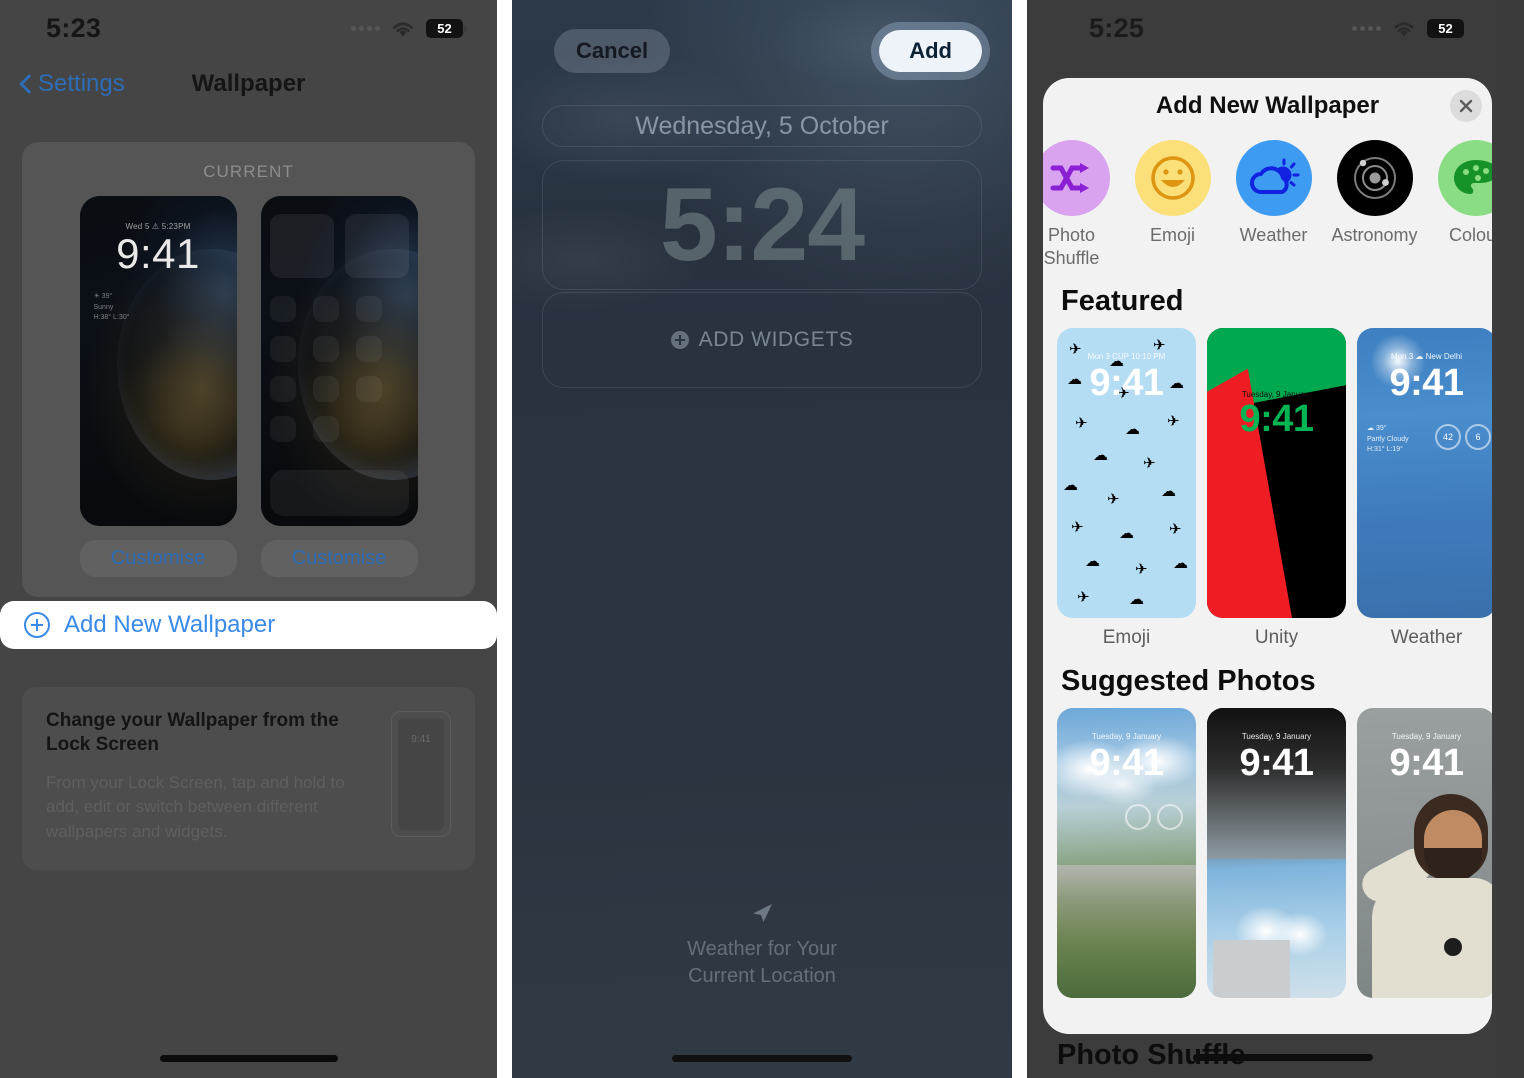  Describe the element at coordinates (762, 917) in the screenshot. I see `location-arrow-icon` at that location.